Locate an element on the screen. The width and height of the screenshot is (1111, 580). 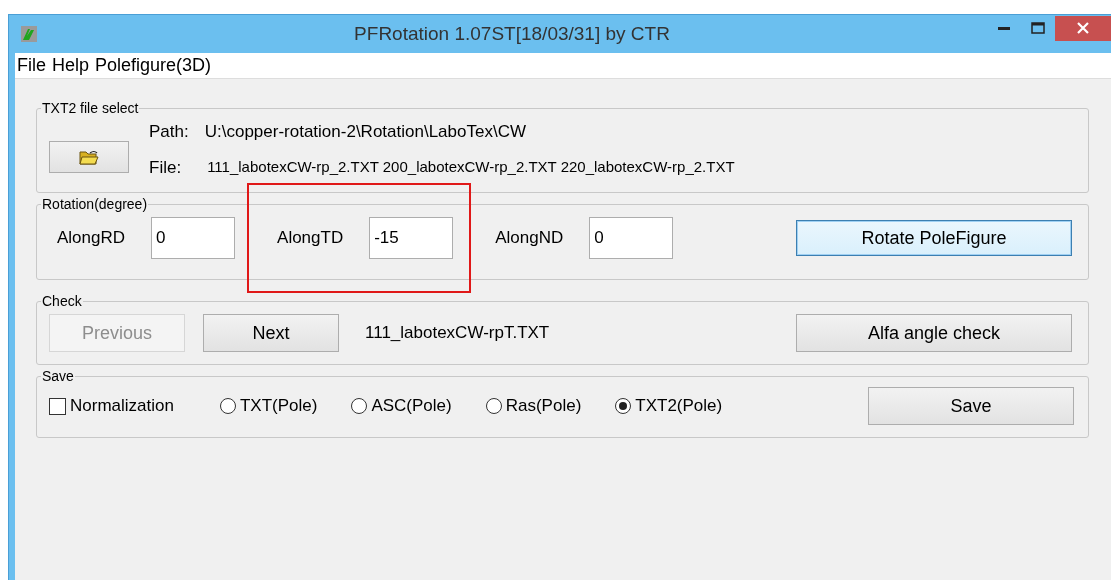
field-label: AlongND is located at coordinates (529, 238).